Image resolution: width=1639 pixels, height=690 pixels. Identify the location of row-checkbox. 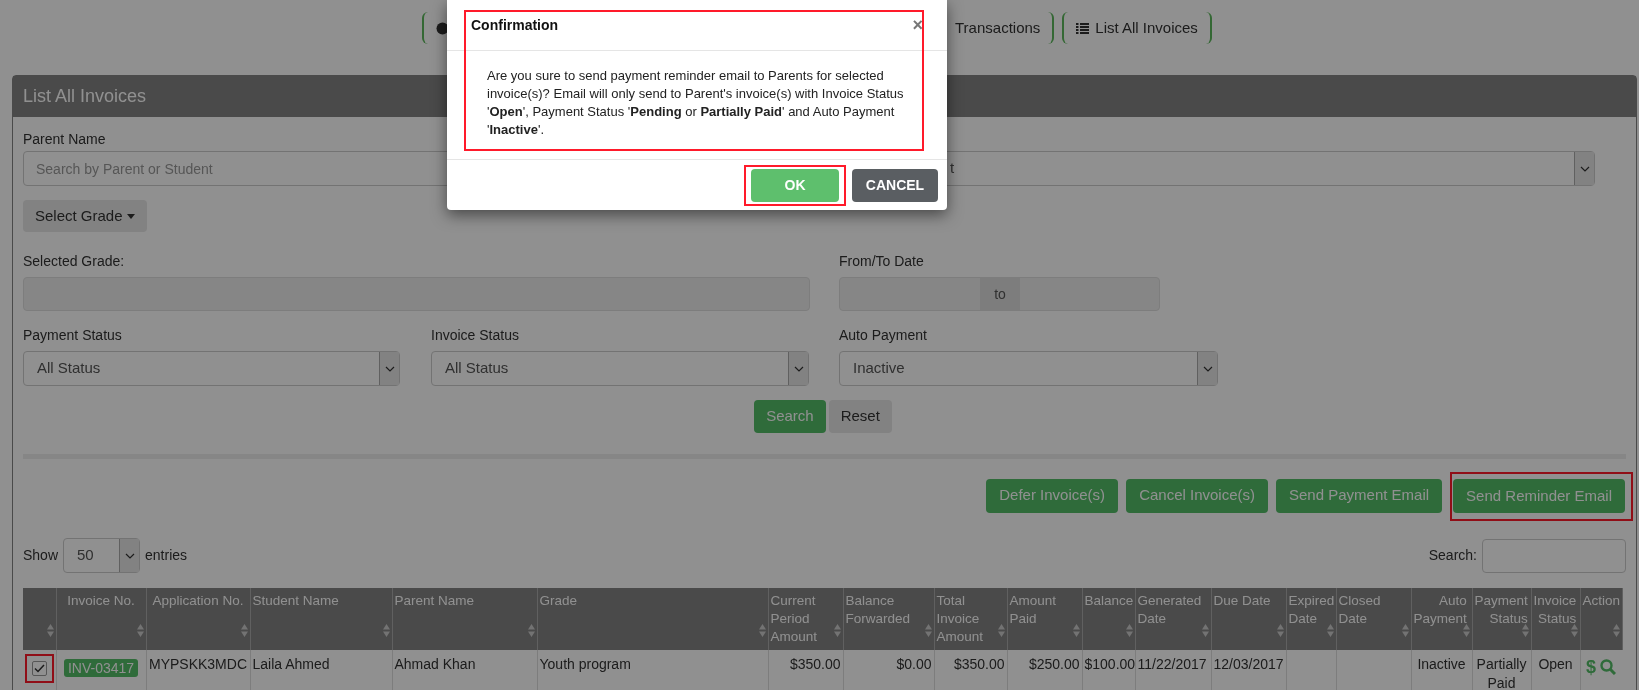
(39, 668).